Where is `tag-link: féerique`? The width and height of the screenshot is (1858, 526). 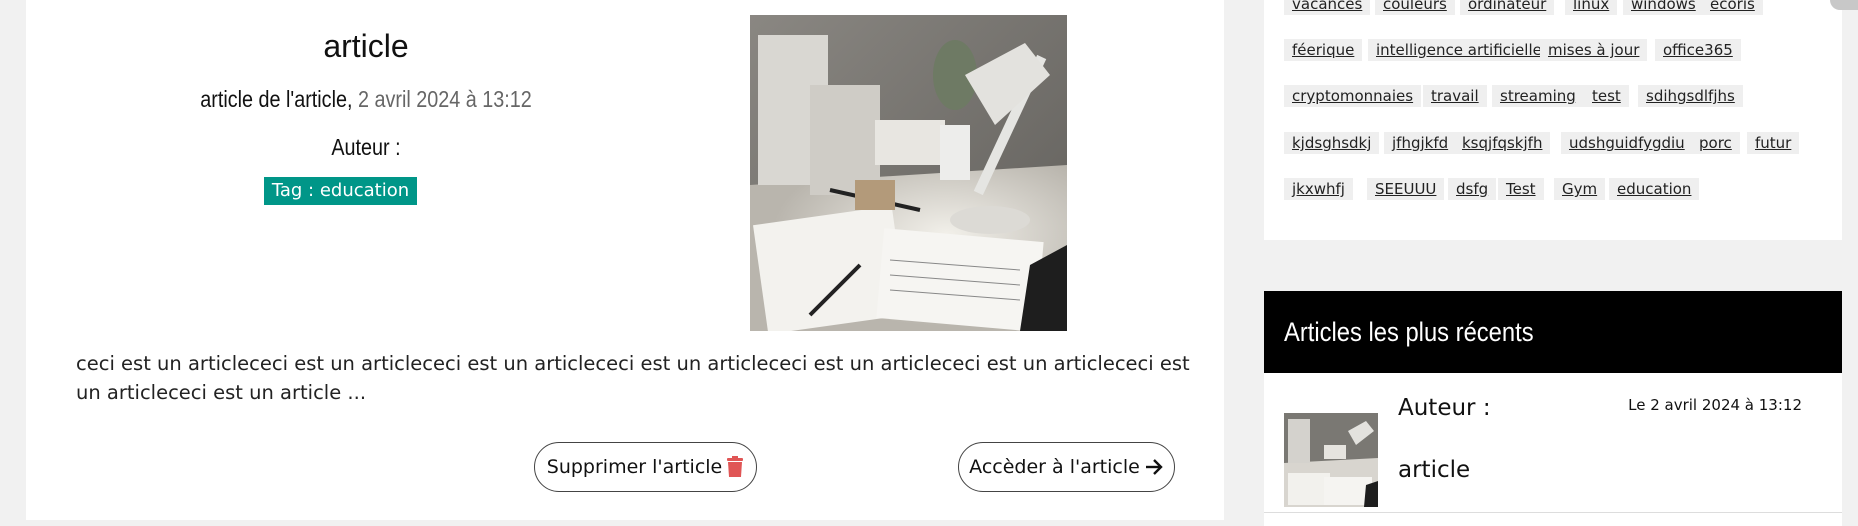 tag-link: féerique is located at coordinates (1323, 50).